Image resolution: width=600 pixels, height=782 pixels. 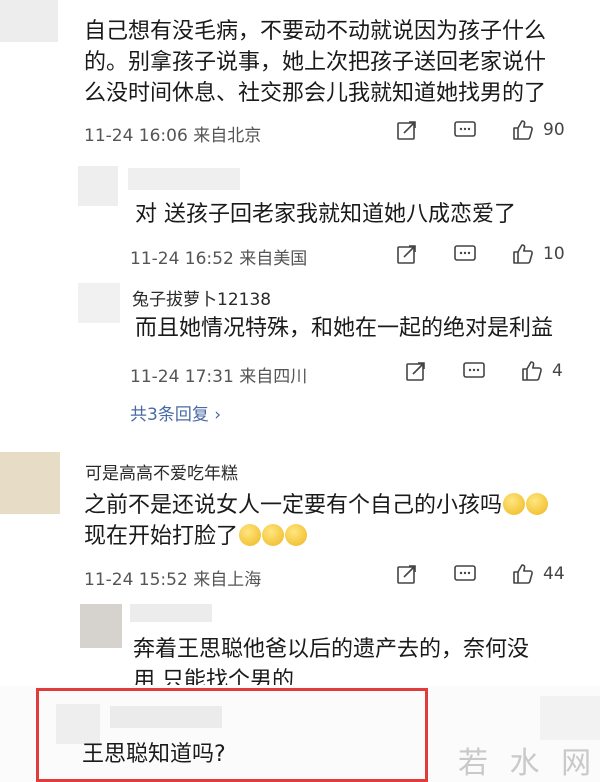 What do you see at coordinates (554, 574) in the screenshot?
I see `like-count: 44` at bounding box center [554, 574].